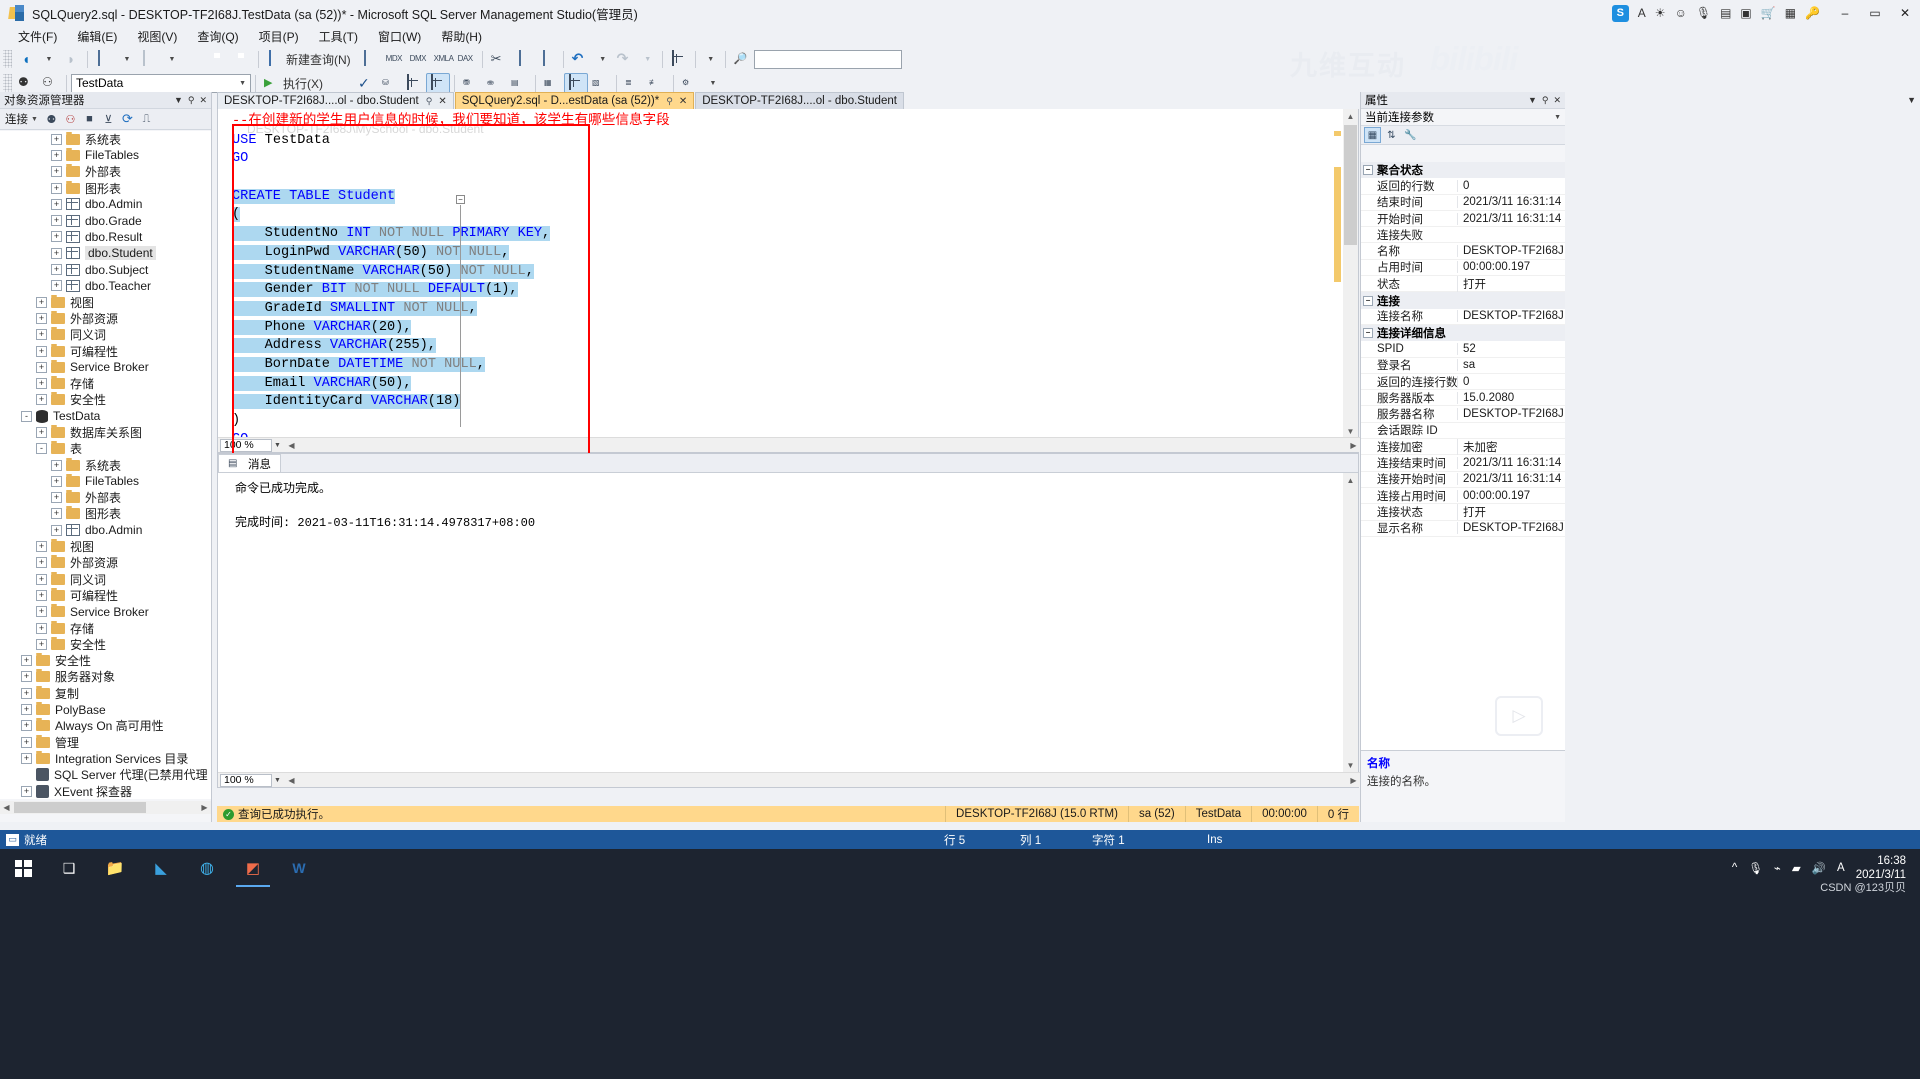 The image size is (1920, 1079). What do you see at coordinates (1372, 135) in the screenshot?
I see `categorized-view-icon: ▦` at bounding box center [1372, 135].